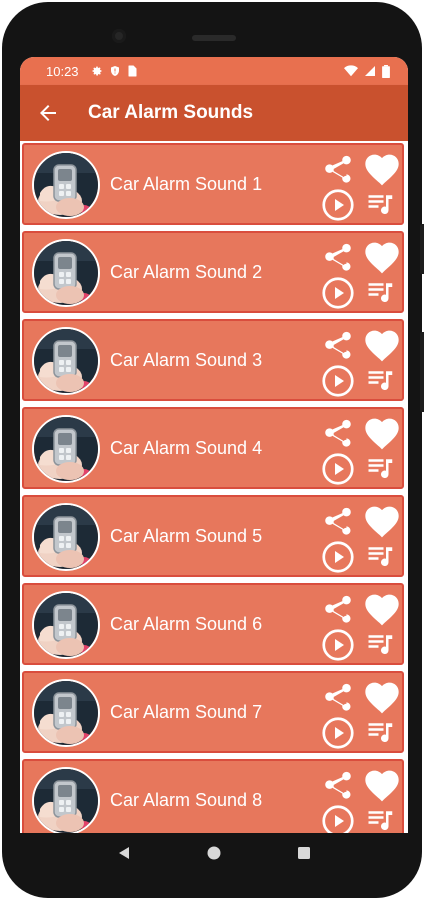 The width and height of the screenshot is (424, 900). Describe the element at coordinates (422, 249) in the screenshot. I see `power-button` at that location.